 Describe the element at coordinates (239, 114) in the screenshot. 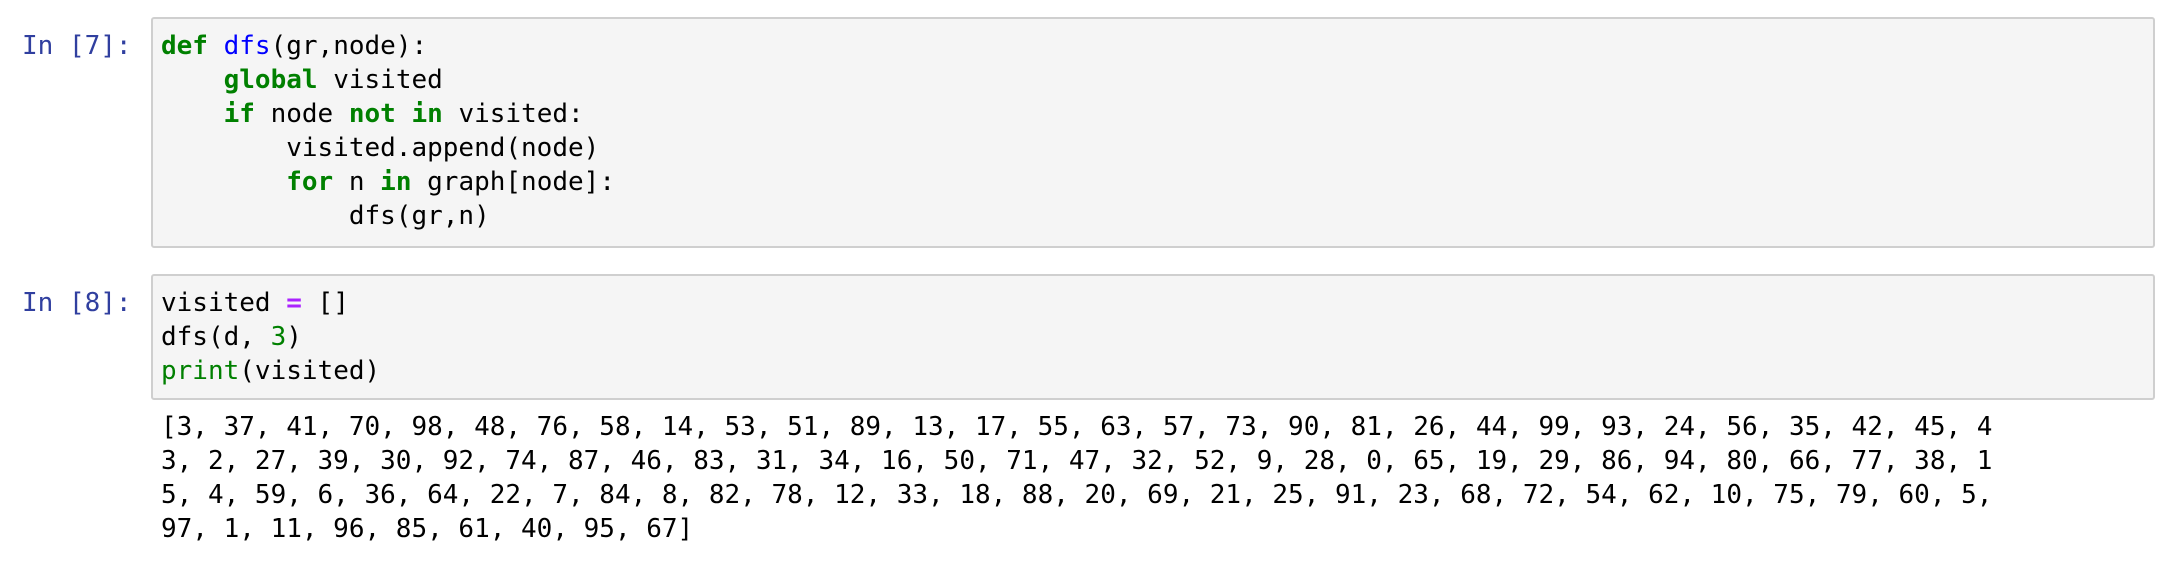

I see `keyword: if` at that location.